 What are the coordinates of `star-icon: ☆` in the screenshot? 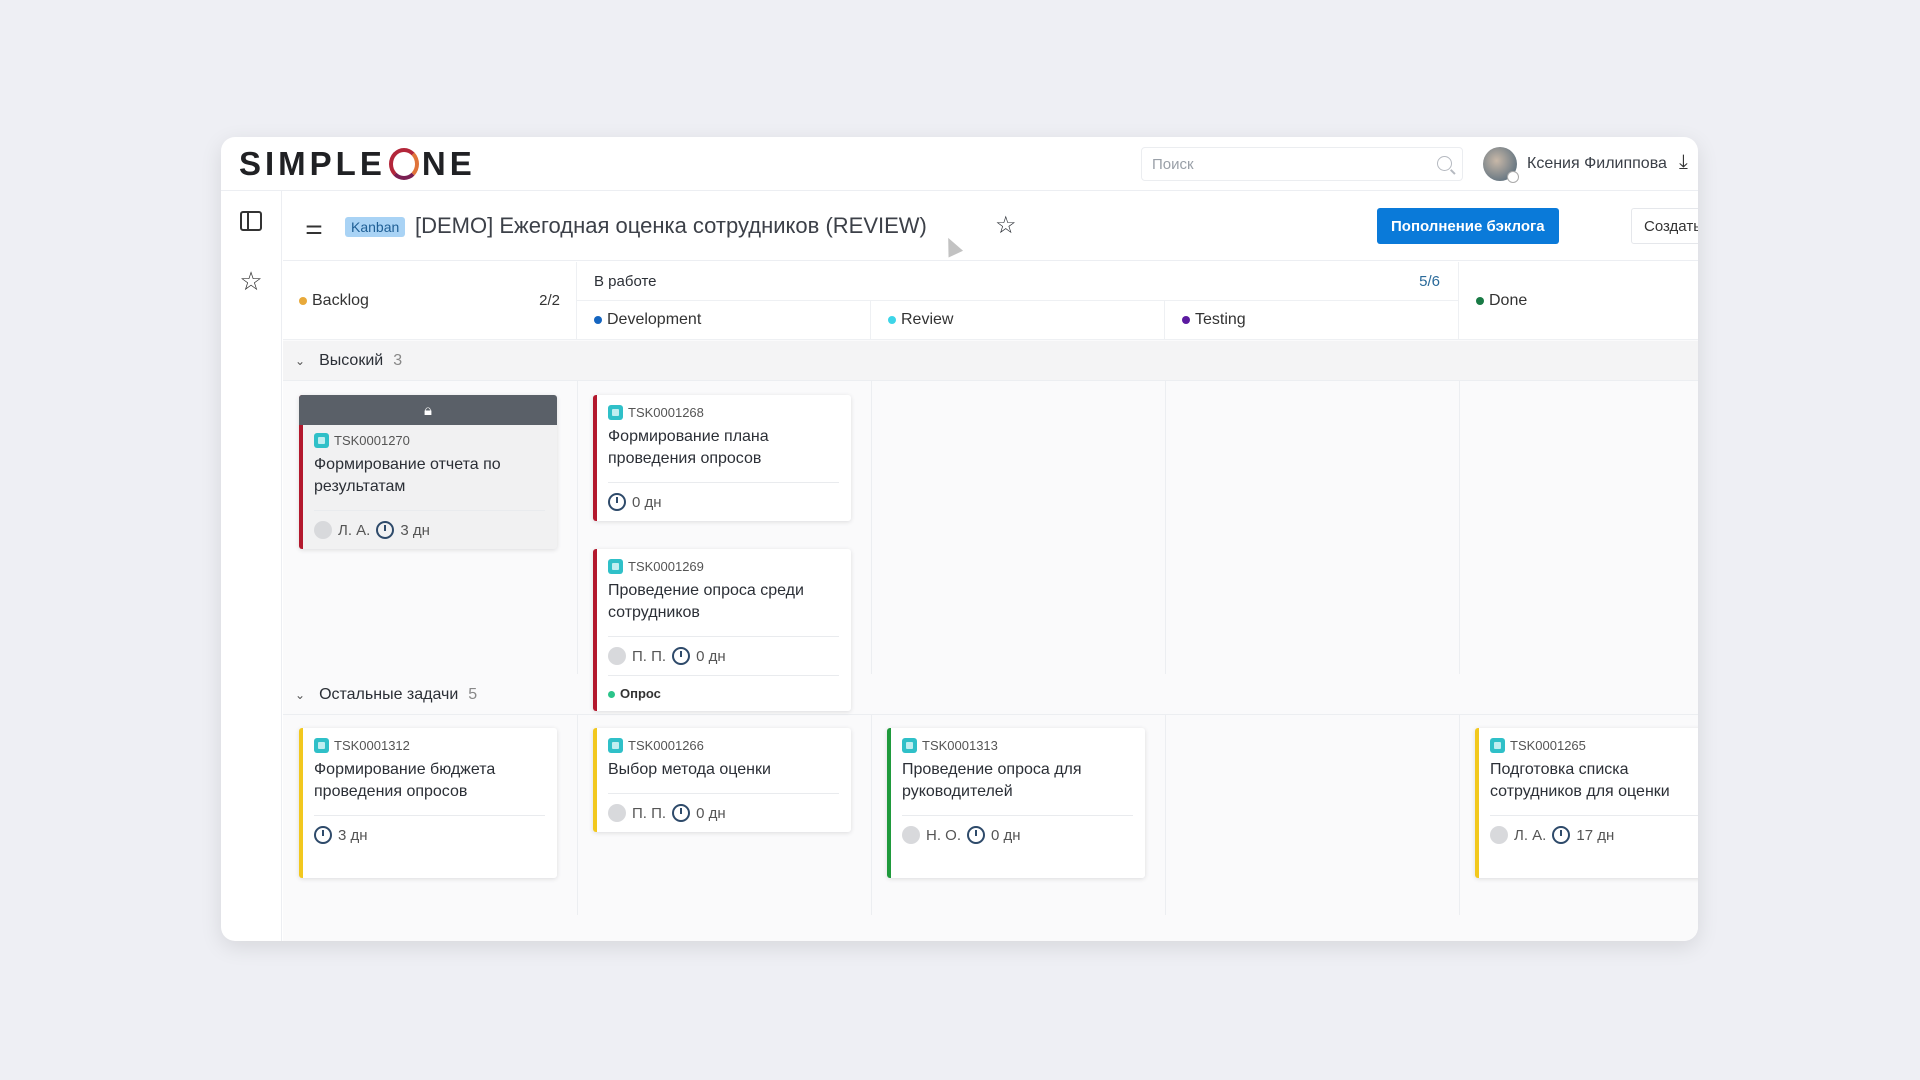 It's located at (251, 281).